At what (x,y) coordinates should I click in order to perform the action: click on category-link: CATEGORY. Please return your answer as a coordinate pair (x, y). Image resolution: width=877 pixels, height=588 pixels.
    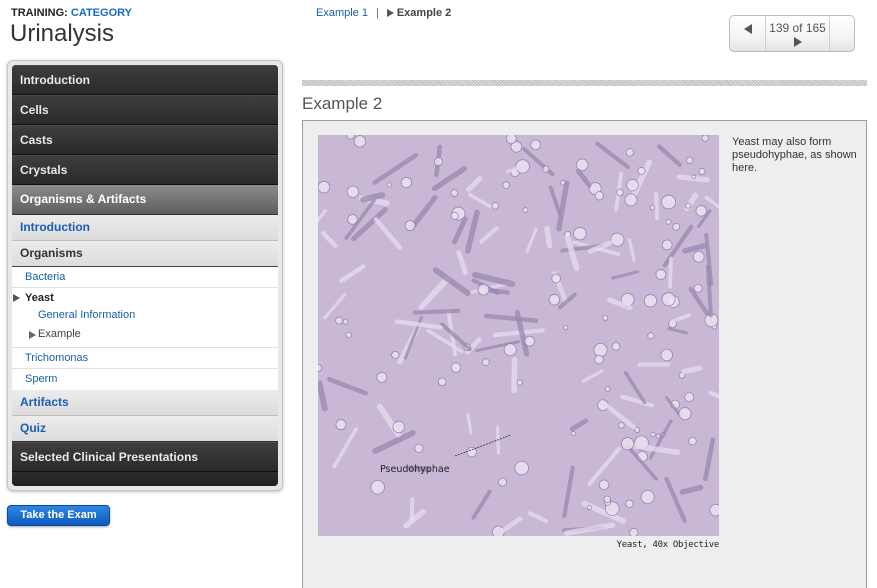
    Looking at the image, I should click on (101, 13).